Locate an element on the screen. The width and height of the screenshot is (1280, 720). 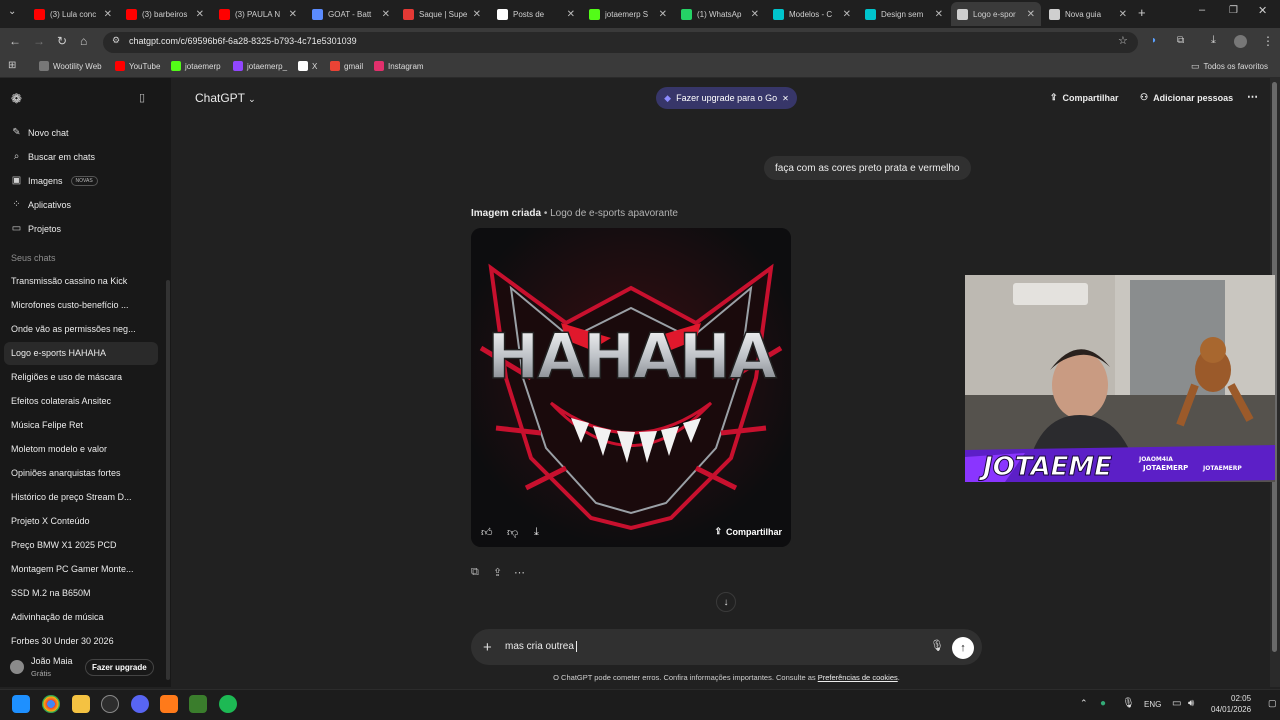
bookmark-item: YouTube is located at coordinates (137, 66).